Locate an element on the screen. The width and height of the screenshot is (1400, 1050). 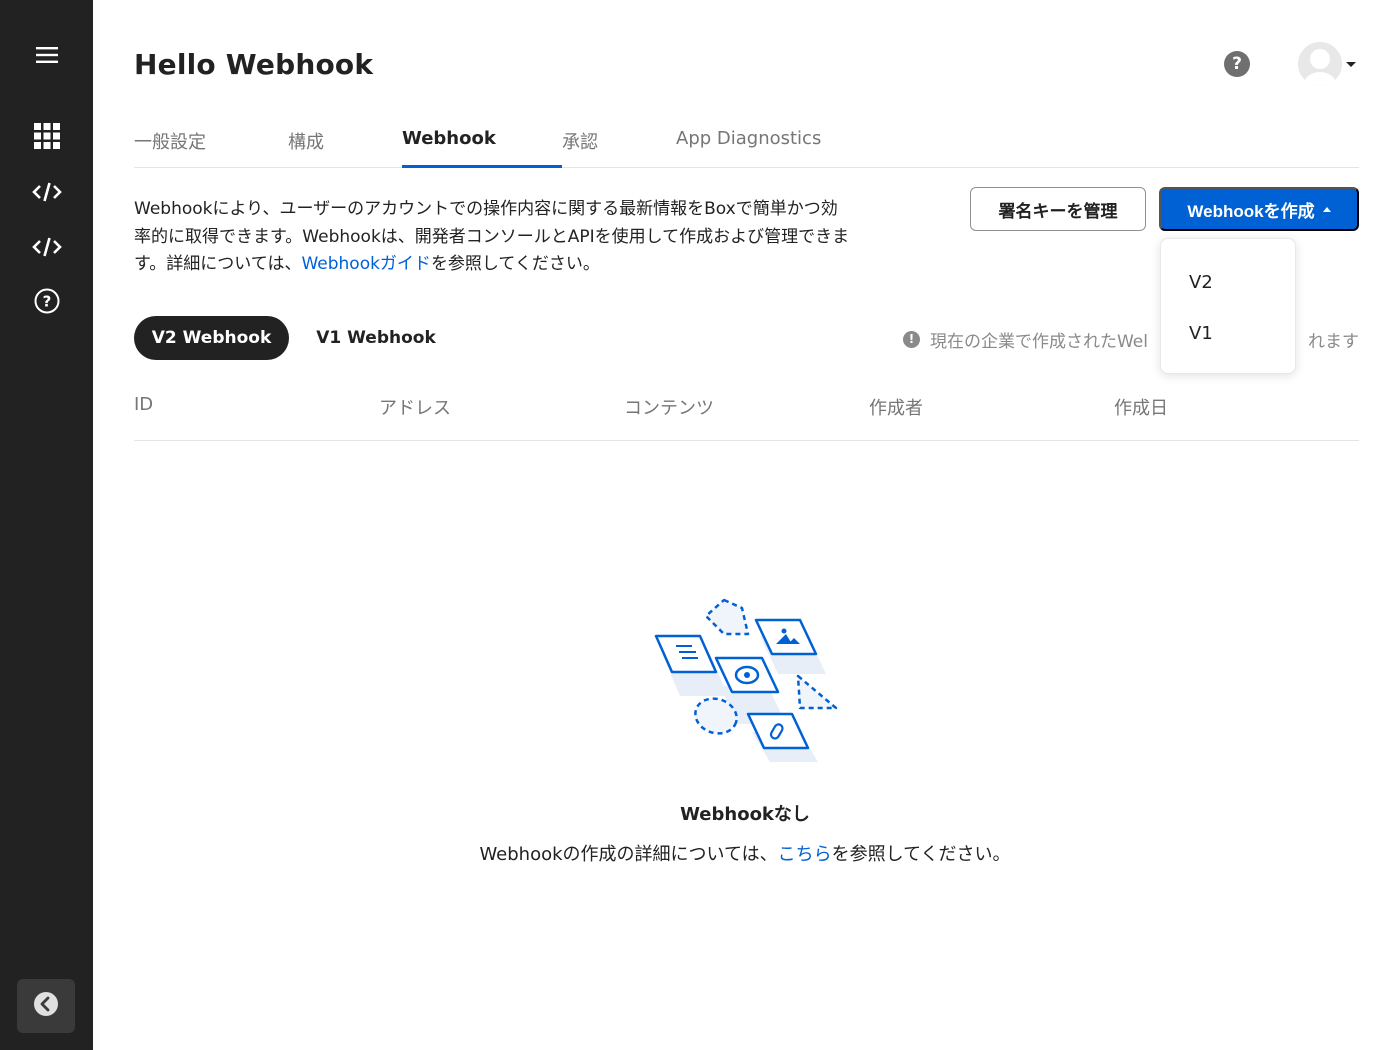
help-button: ? is located at coordinates (1237, 64).